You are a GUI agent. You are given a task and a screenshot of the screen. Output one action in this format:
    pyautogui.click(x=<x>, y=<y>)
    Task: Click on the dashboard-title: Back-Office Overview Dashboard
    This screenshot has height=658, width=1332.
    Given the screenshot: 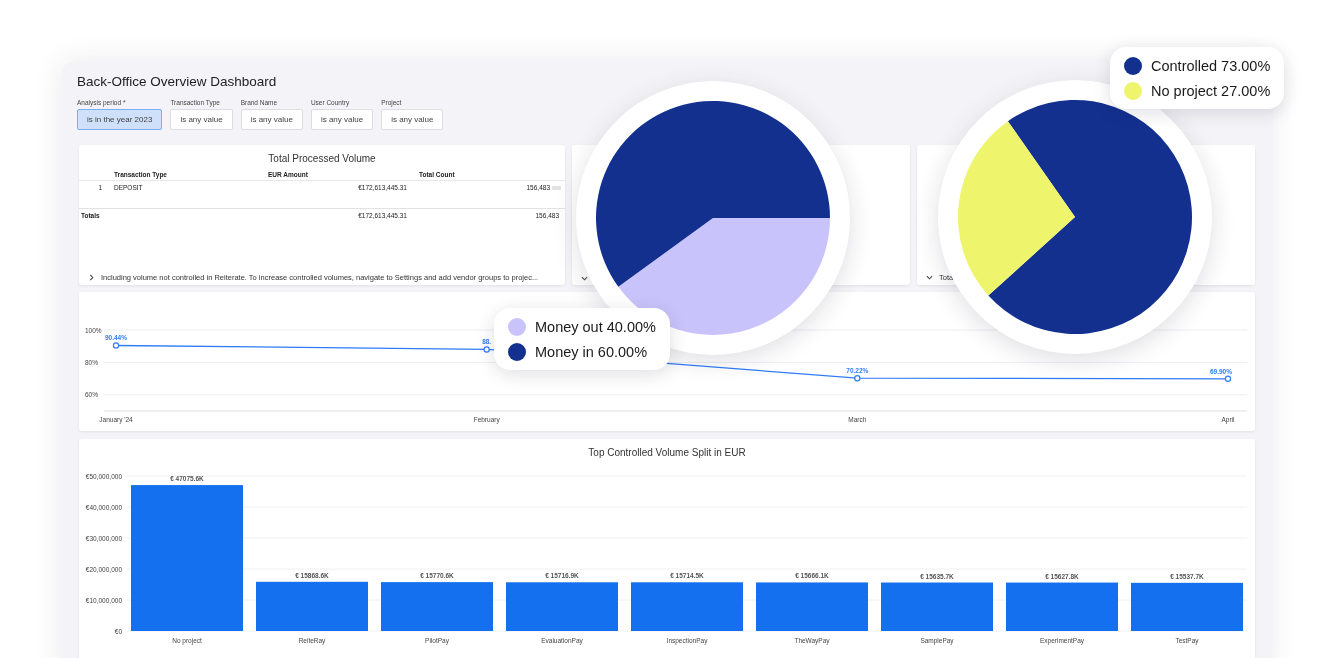 What is the action you would take?
    pyautogui.click(x=177, y=82)
    